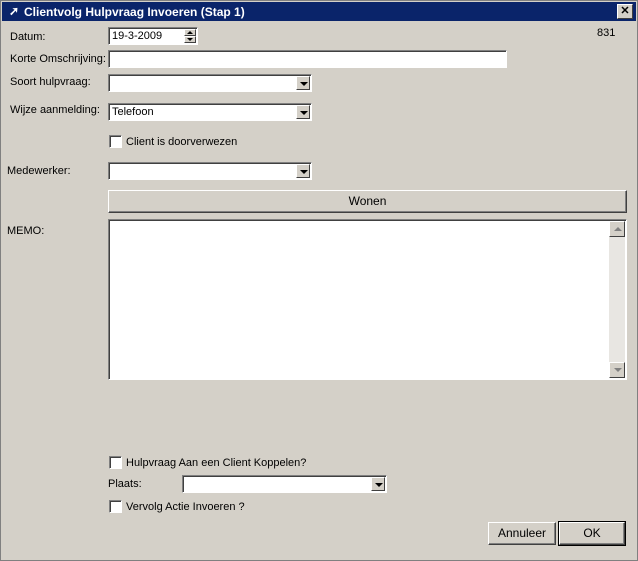 Image resolution: width=638 pixels, height=561 pixels. What do you see at coordinates (307, 59) in the screenshot?
I see `korte-omschrijving-input` at bounding box center [307, 59].